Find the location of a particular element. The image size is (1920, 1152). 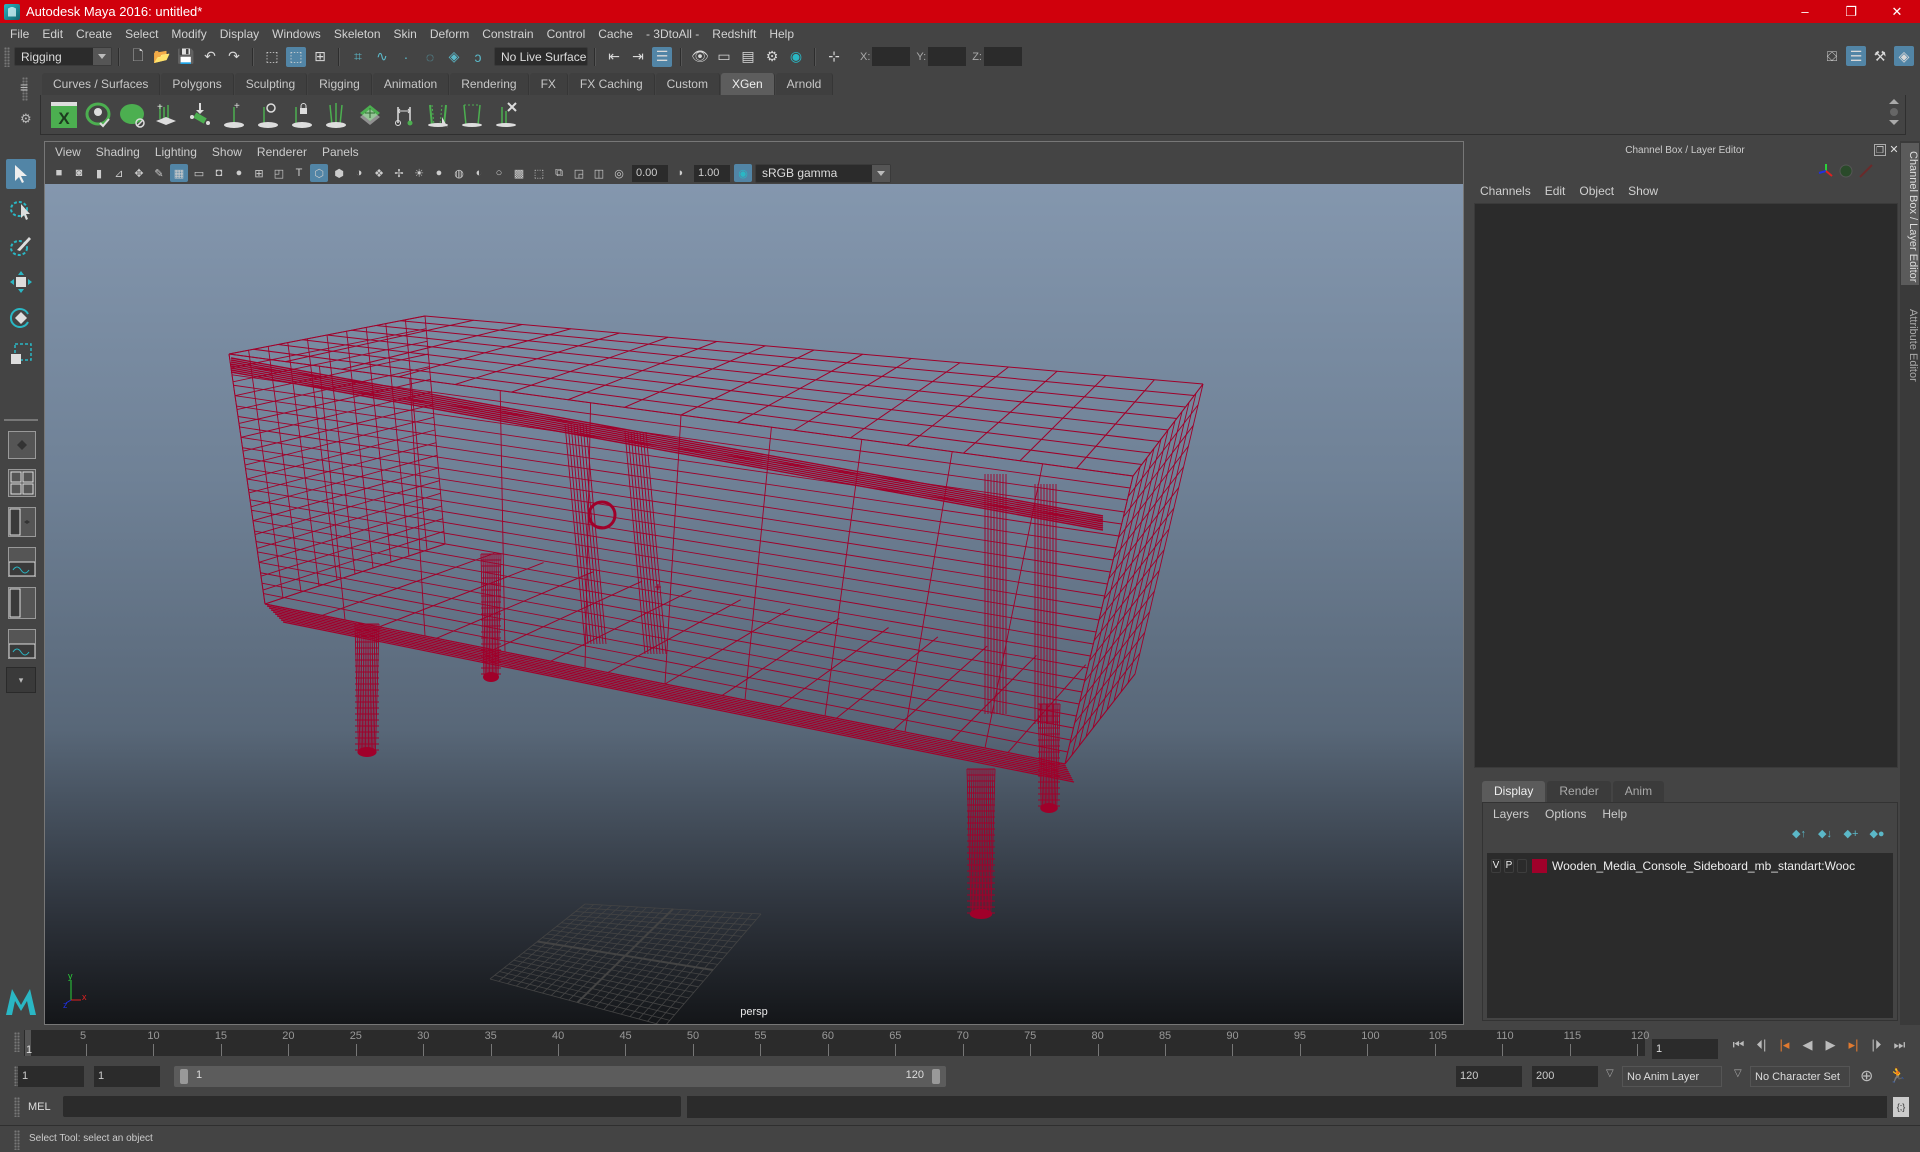

tool-settings-icon: ⚒ is located at coordinates (1880, 56).